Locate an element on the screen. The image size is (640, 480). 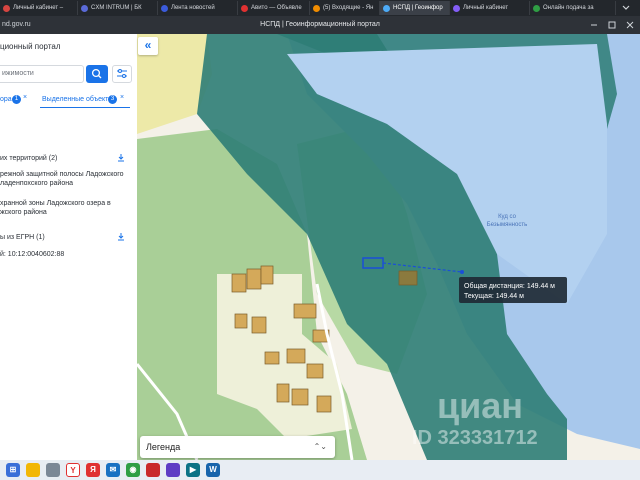
section-title-egrn: ы из ЕГРН (1) is located at coordinates (22, 237).